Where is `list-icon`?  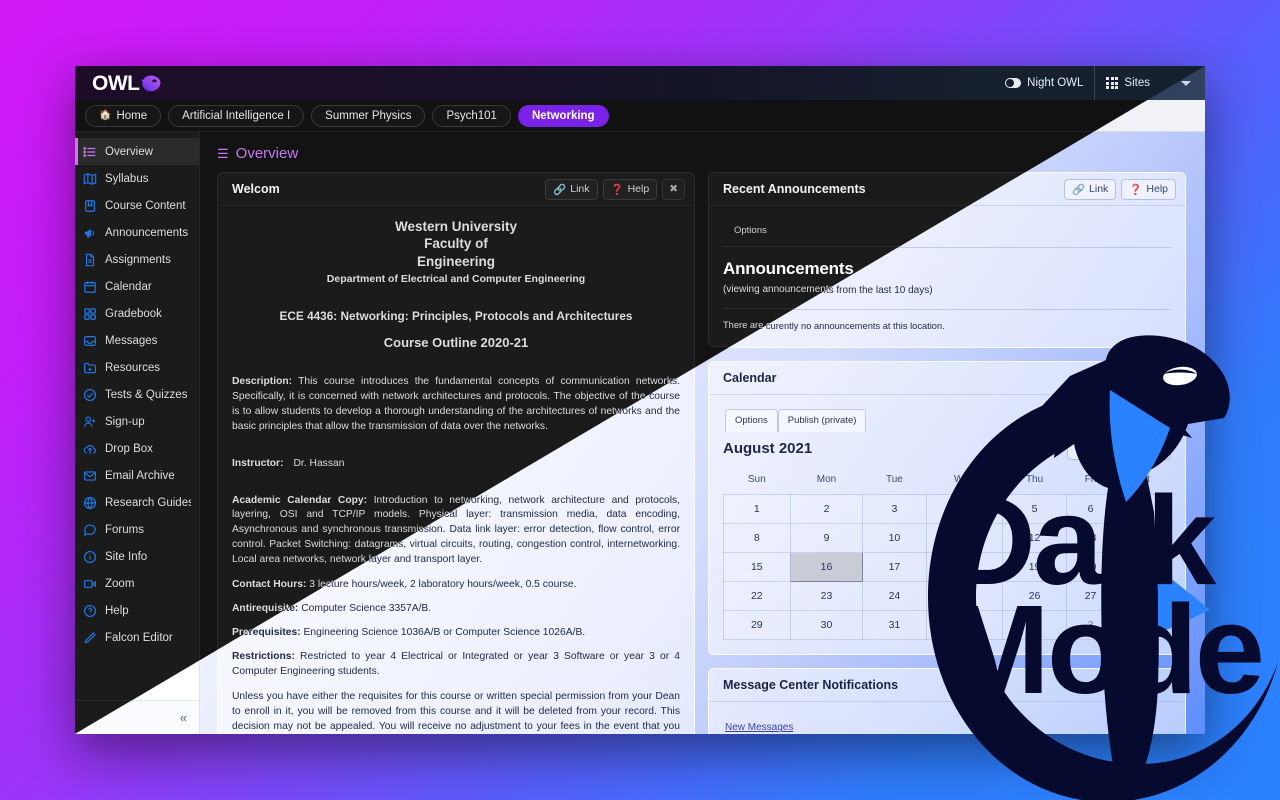 list-icon is located at coordinates (90, 152).